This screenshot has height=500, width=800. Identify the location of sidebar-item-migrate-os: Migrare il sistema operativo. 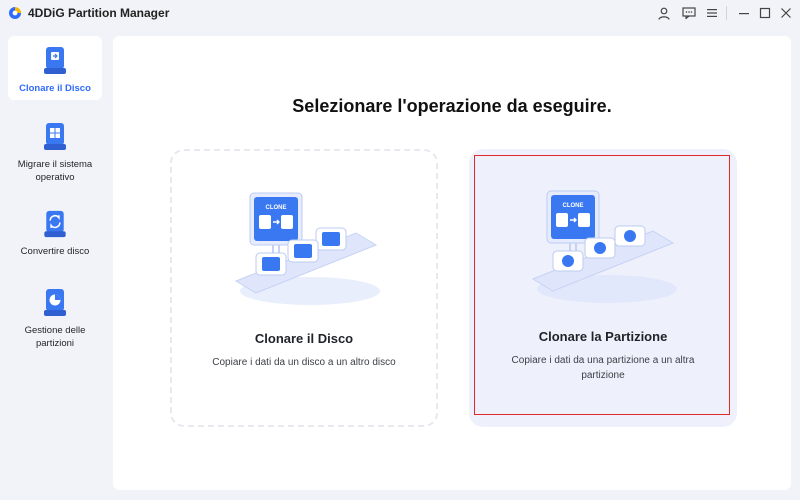
(55, 152).